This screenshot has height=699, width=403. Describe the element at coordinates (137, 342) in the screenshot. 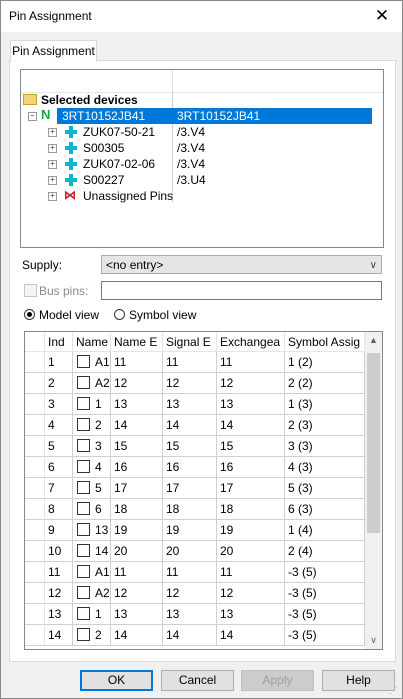

I see `column-header-name-e: Name E` at that location.